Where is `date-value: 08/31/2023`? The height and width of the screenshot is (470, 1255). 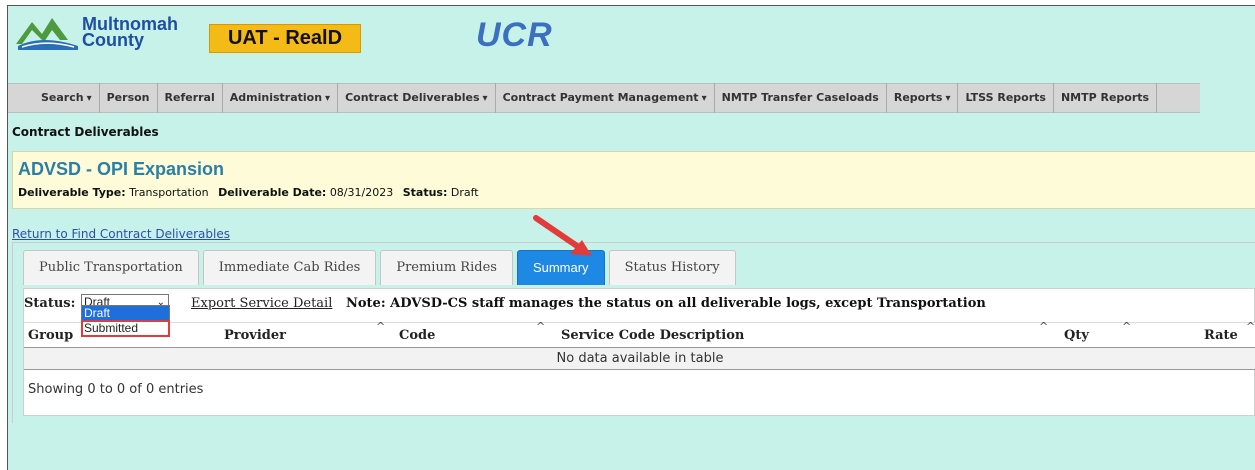 date-value: 08/31/2023 is located at coordinates (361, 192).